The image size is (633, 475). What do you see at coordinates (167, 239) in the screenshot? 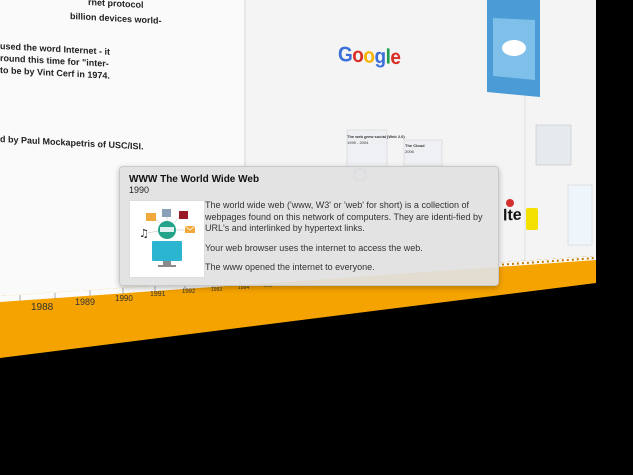
I see `www-illustration: ♫` at bounding box center [167, 239].